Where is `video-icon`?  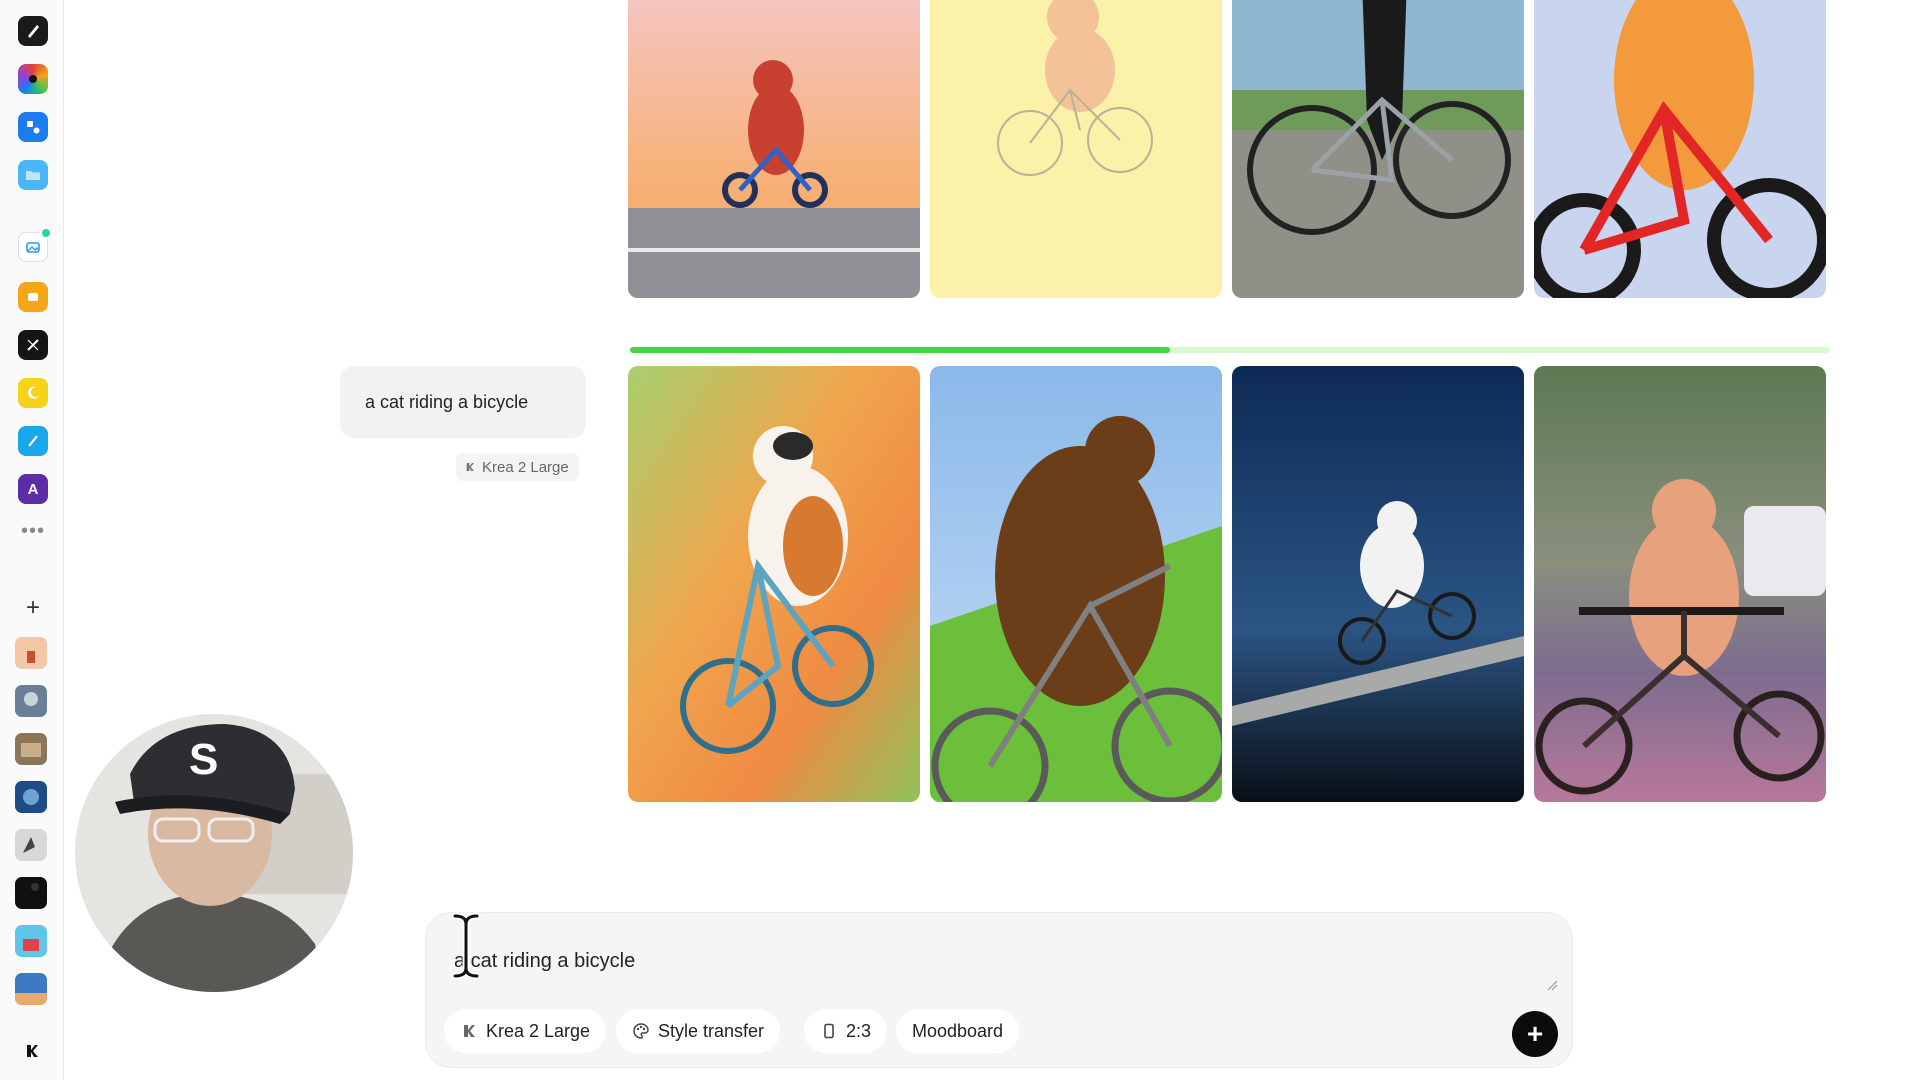
video-icon is located at coordinates (33, 297).